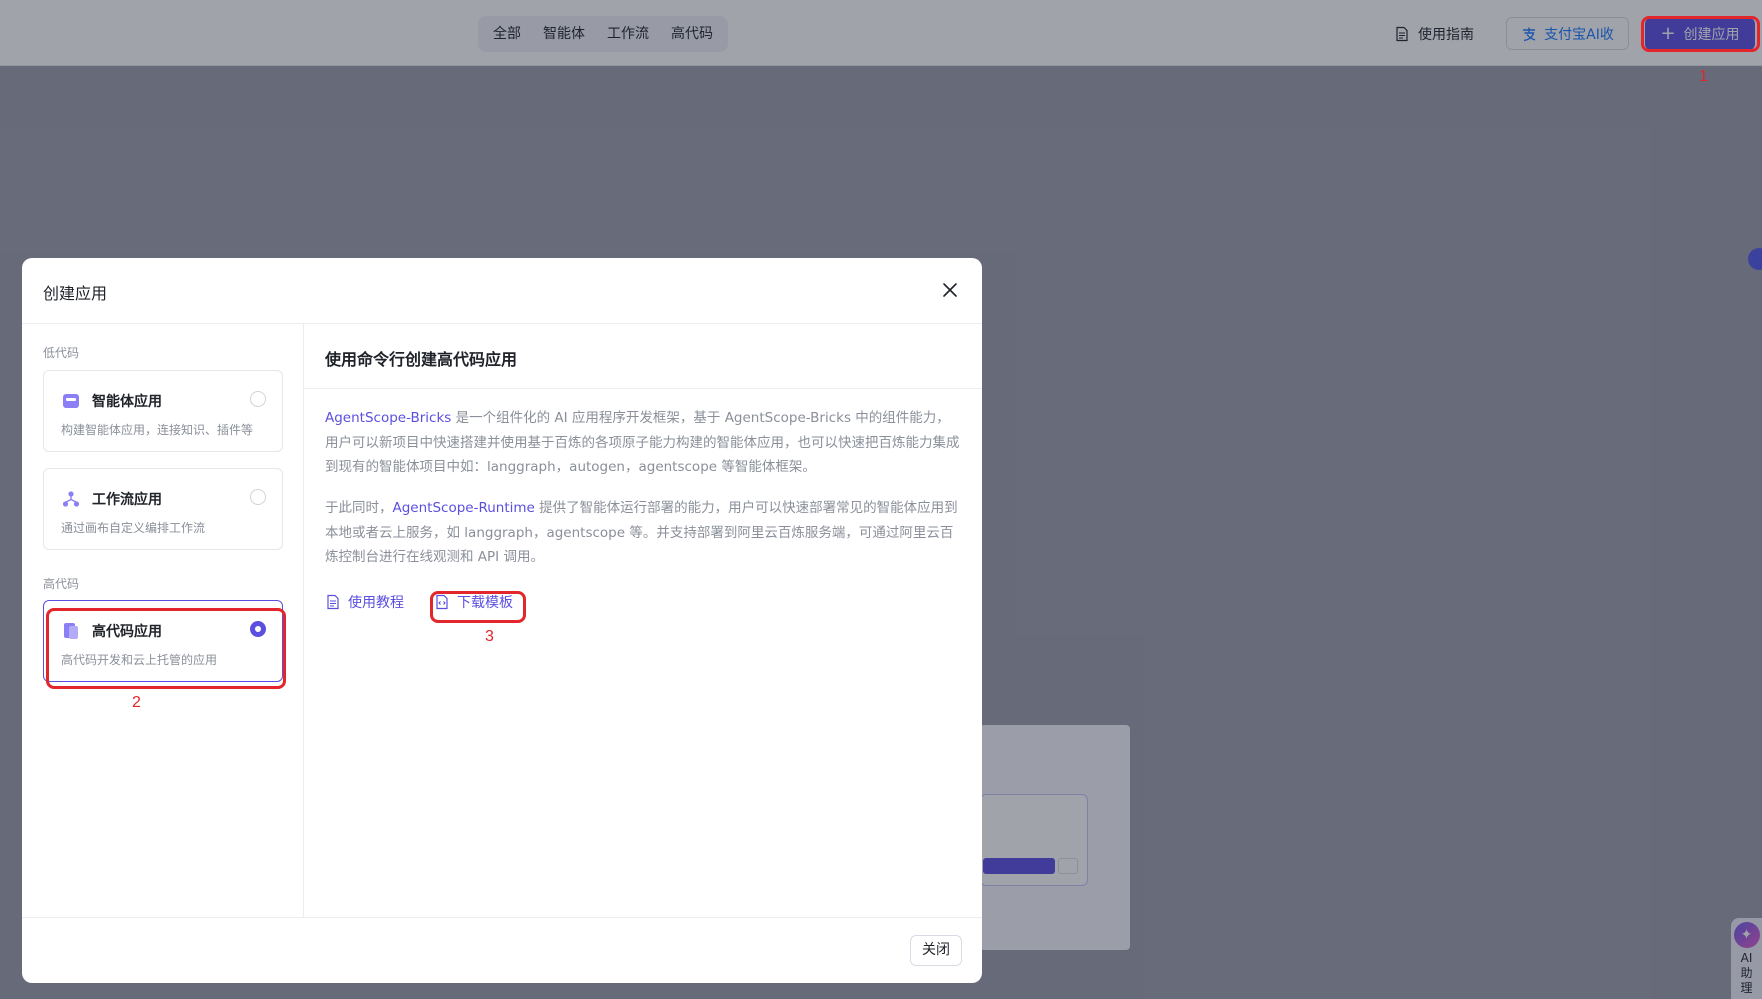  What do you see at coordinates (502, 291) in the screenshot?
I see `dialog-header: 创建应用` at bounding box center [502, 291].